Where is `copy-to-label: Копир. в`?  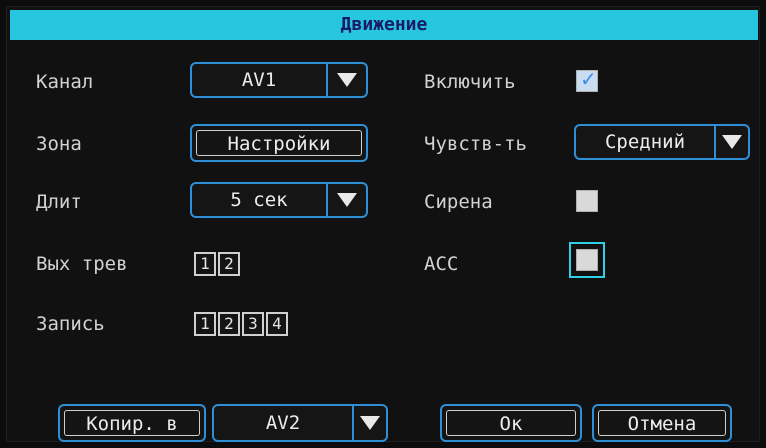 copy-to-label: Копир. в is located at coordinates (132, 423).